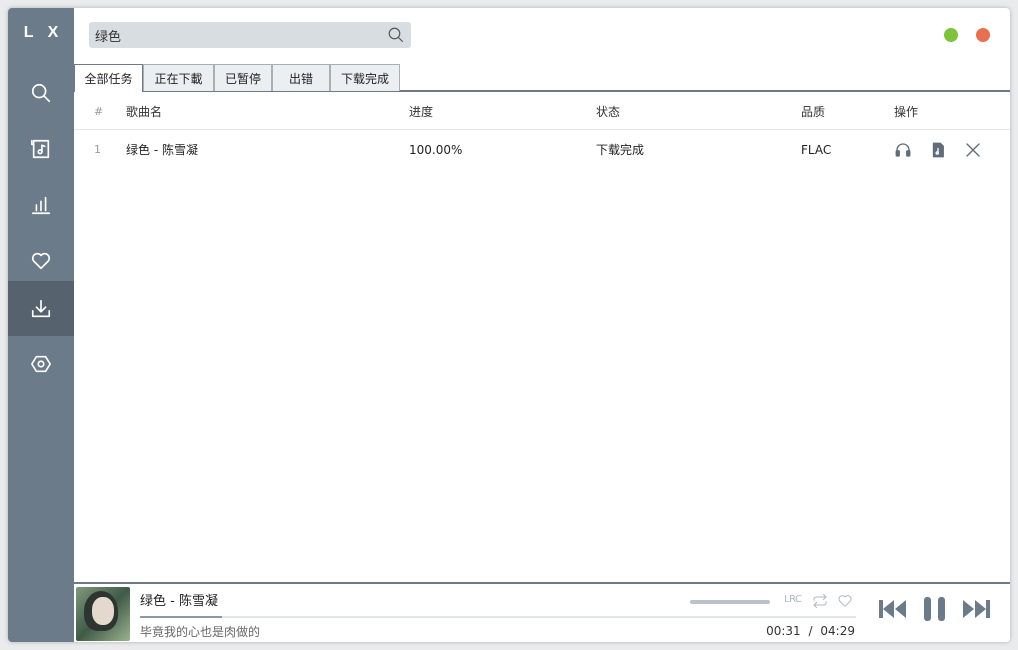 The image size is (1018, 650). What do you see at coordinates (542, 150) in the screenshot?
I see `table-row: 1 绿色 - 陈雪凝 100.00% 下载完成 FLAC` at bounding box center [542, 150].